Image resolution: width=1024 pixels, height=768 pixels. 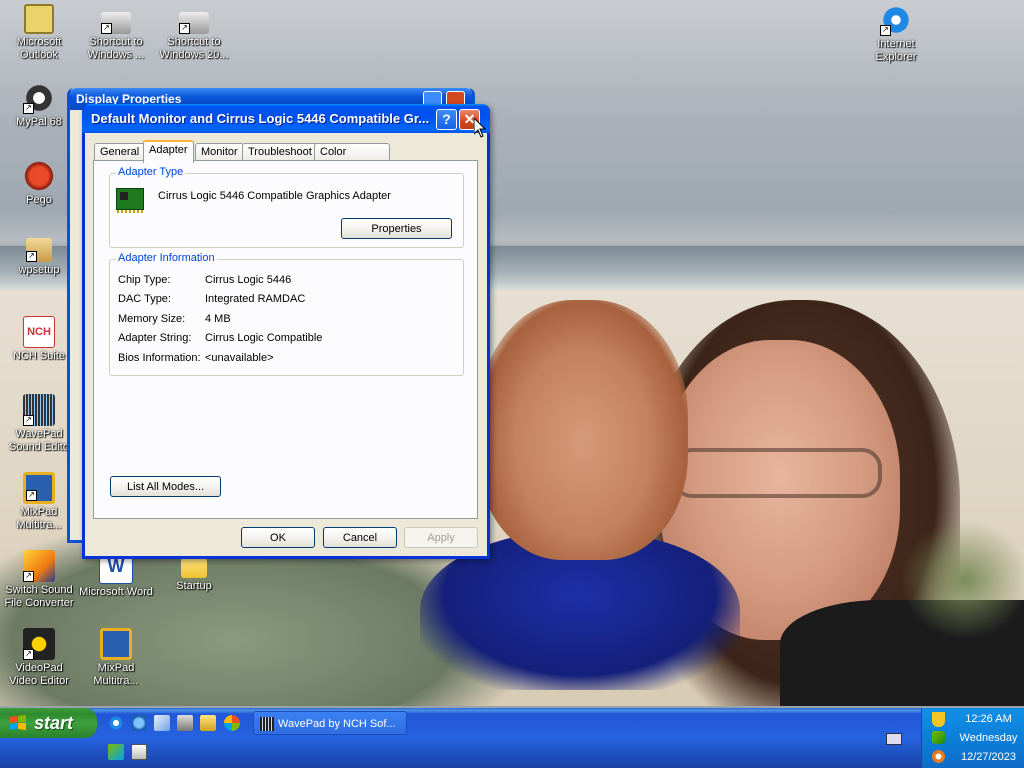 What do you see at coordinates (166, 258) in the screenshot?
I see `adapter-information-legend: Adapter Information` at bounding box center [166, 258].